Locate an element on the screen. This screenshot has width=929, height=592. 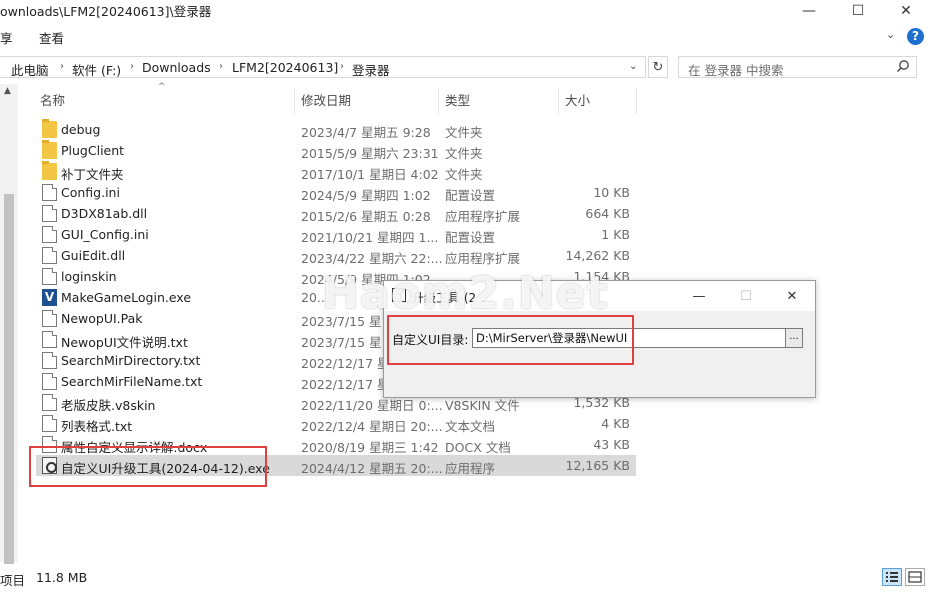
details-view-button is located at coordinates (892, 577).